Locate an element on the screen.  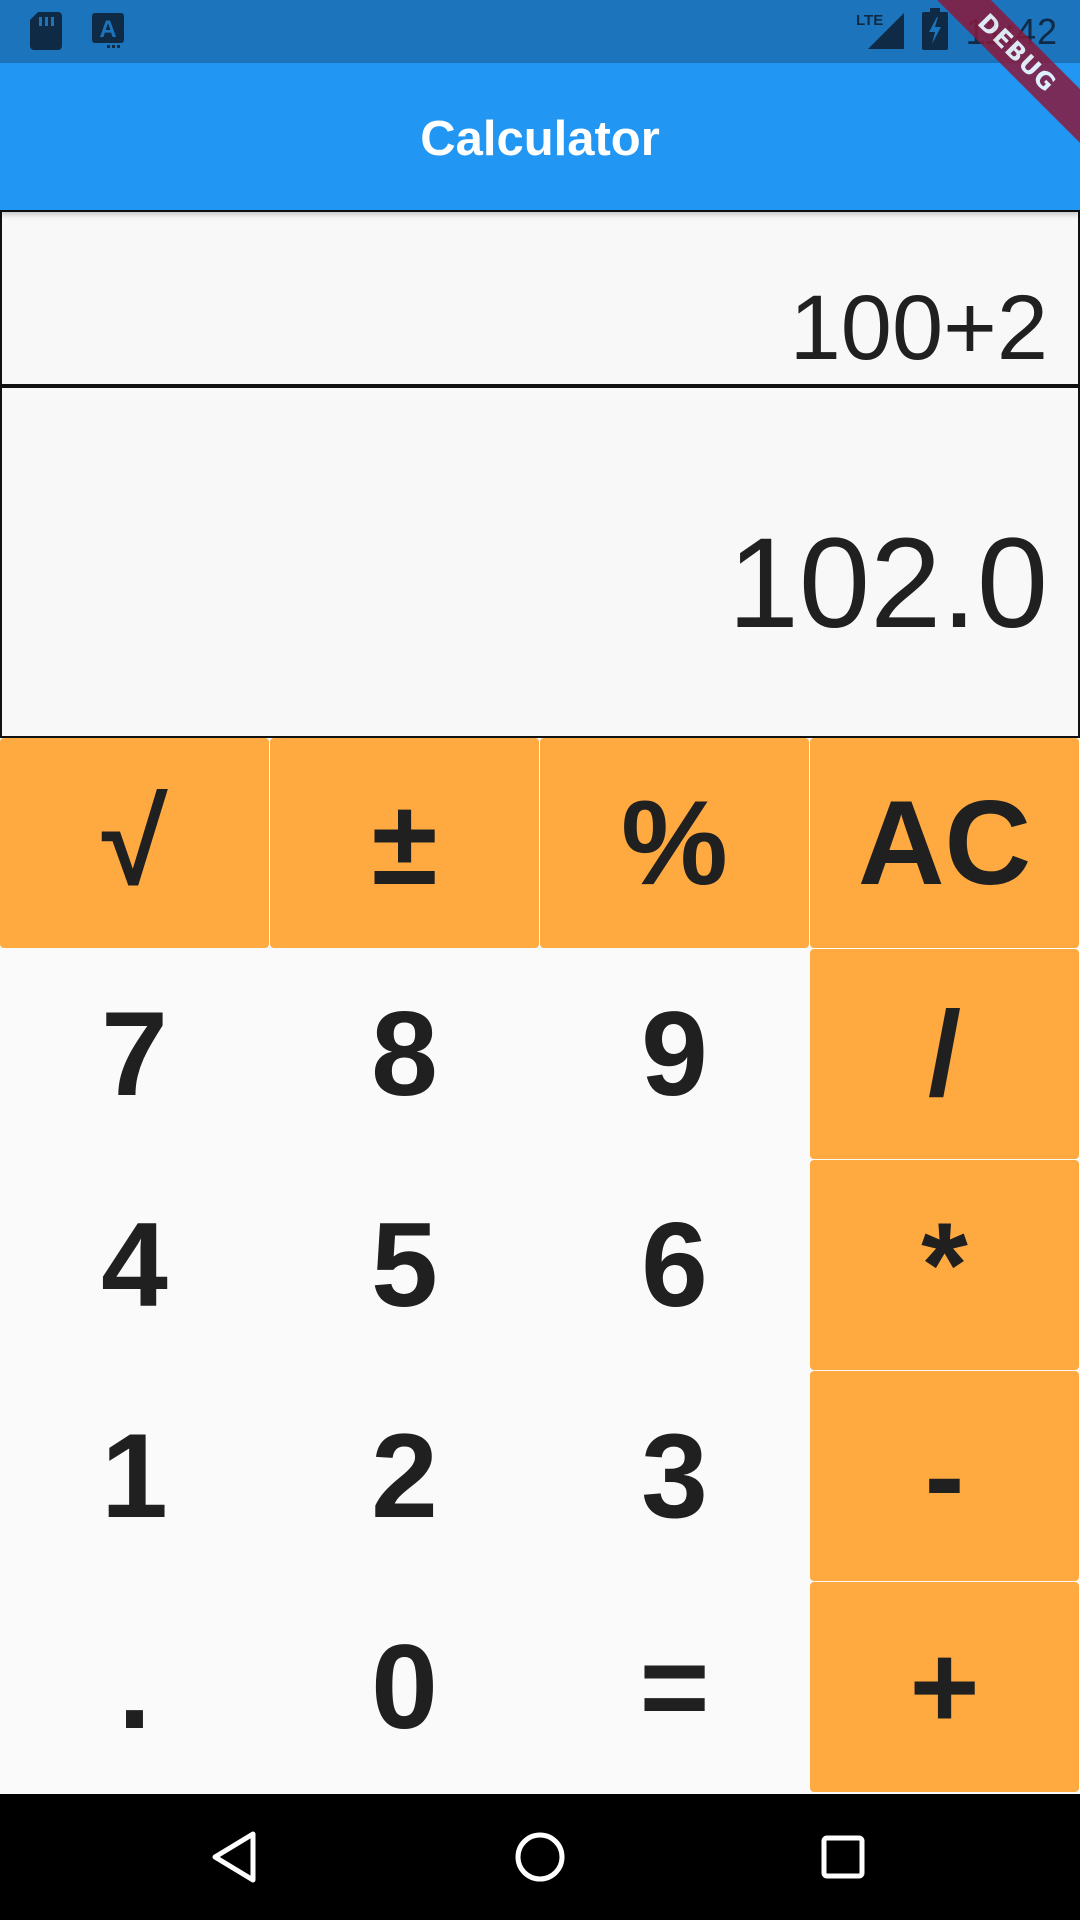
svg-text: A is located at coordinates (107, 29).